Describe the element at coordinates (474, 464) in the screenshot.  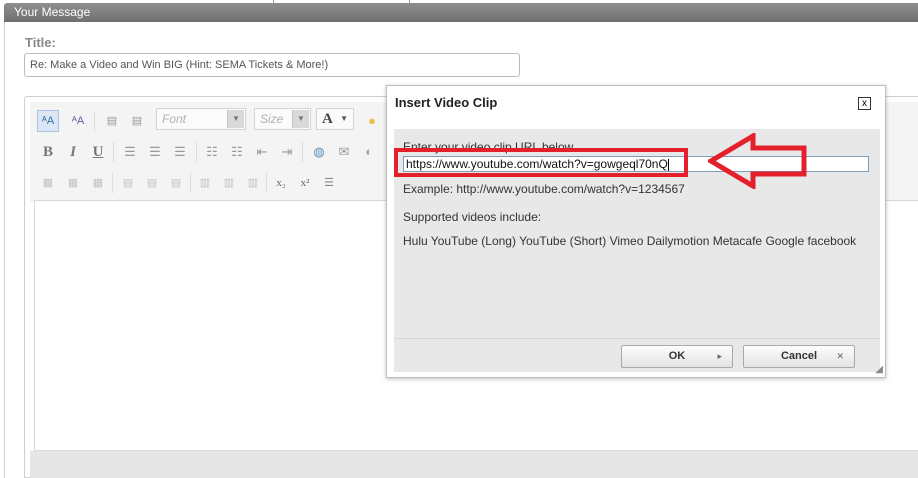
I see `editor-statusbar` at that location.